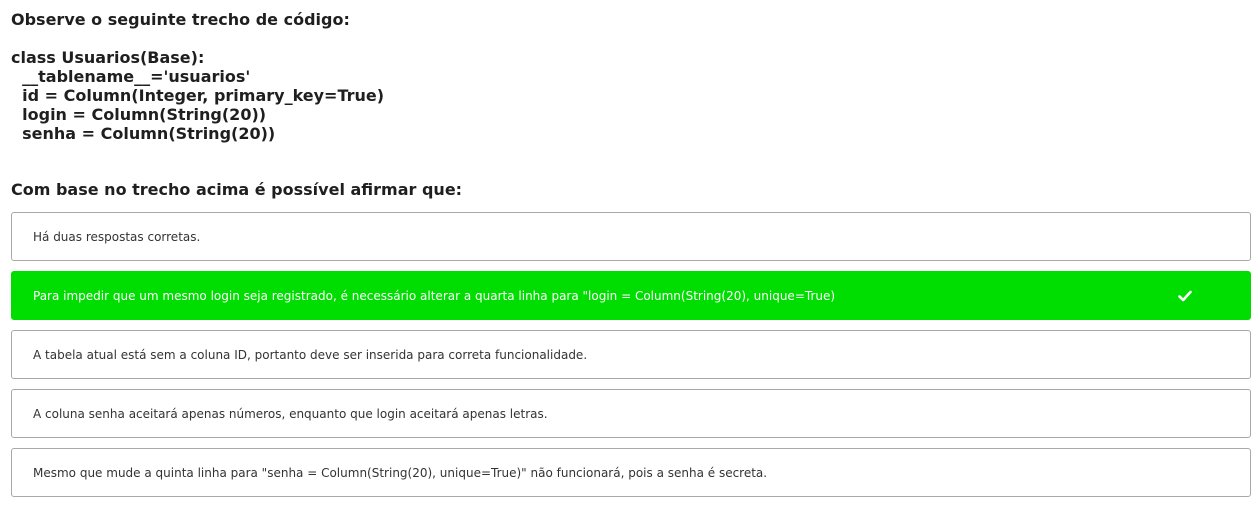  What do you see at coordinates (131, 76) in the screenshot?
I see `code-line: __tablename__='usuarios'` at bounding box center [131, 76].